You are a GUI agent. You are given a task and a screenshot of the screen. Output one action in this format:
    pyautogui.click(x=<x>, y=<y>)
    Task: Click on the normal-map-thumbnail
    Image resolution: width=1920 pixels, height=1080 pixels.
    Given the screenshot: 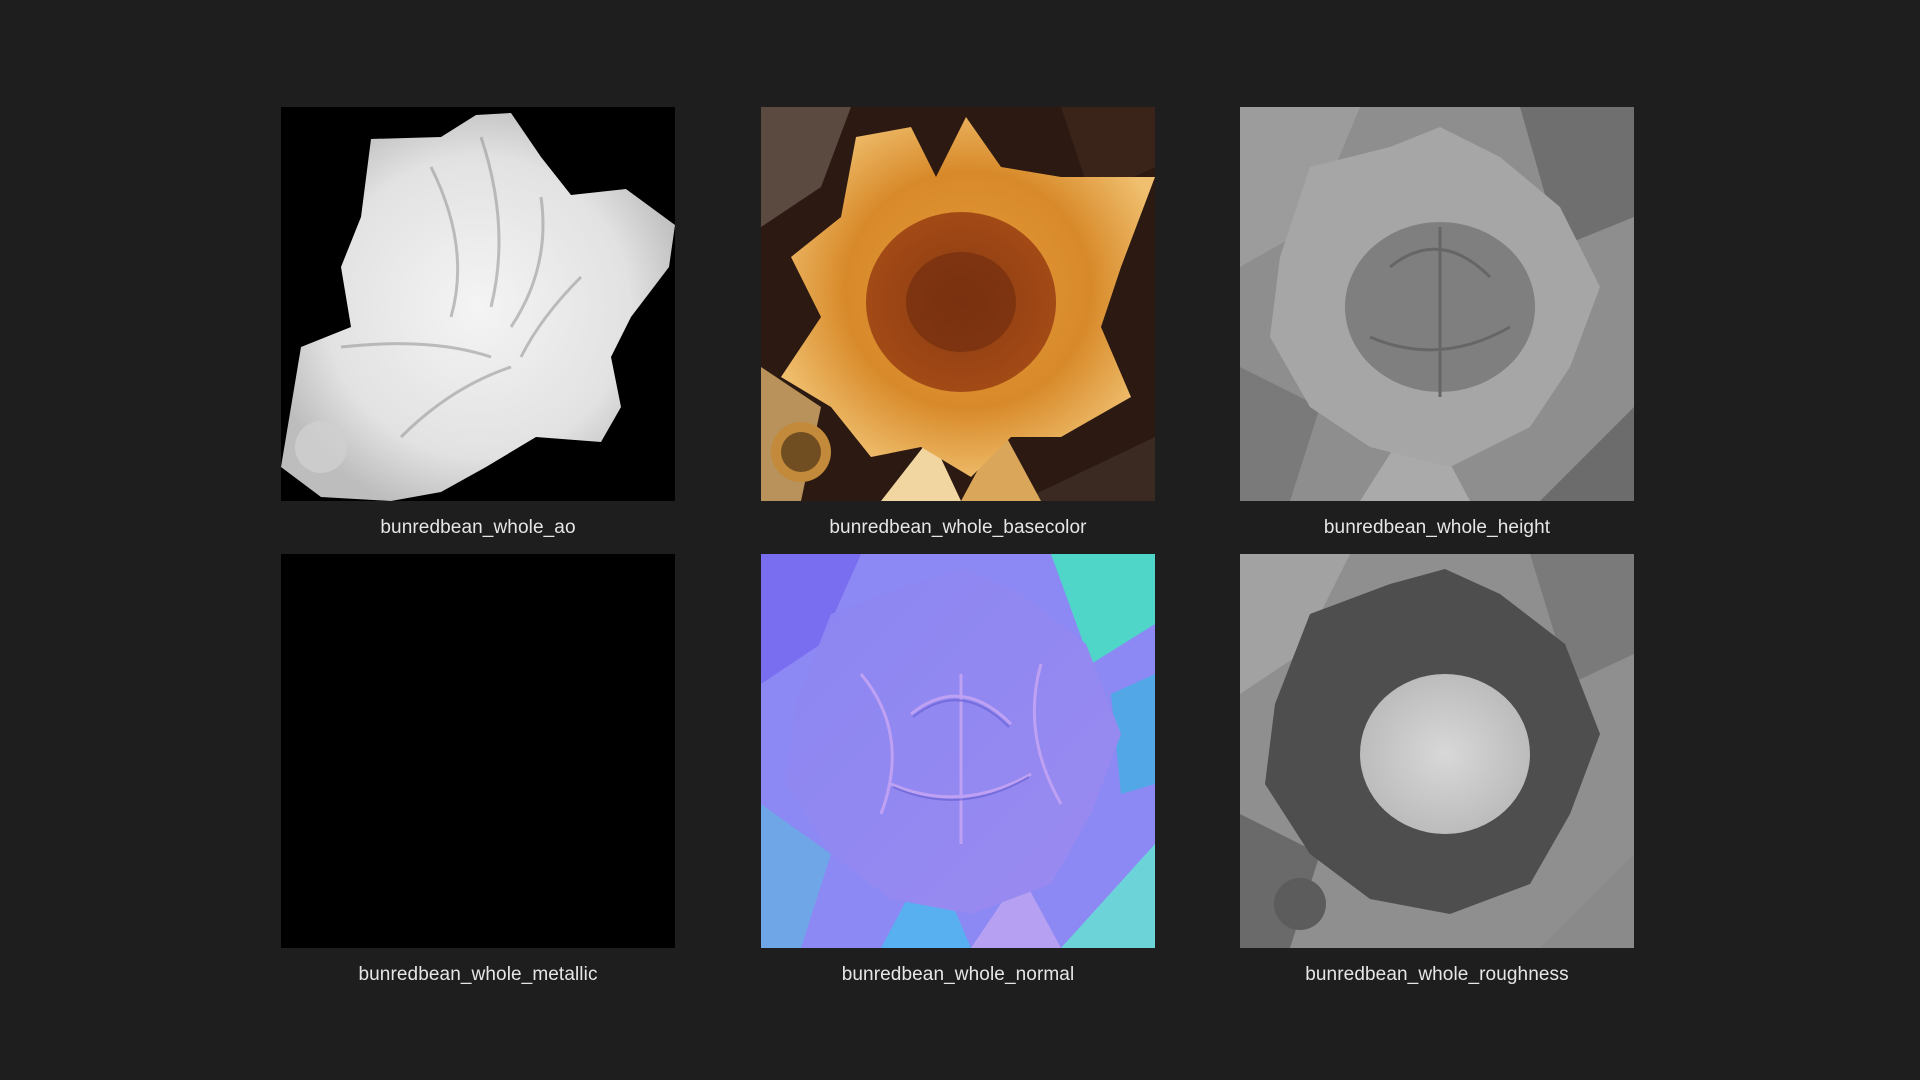 What is the action you would take?
    pyautogui.click(x=958, y=751)
    